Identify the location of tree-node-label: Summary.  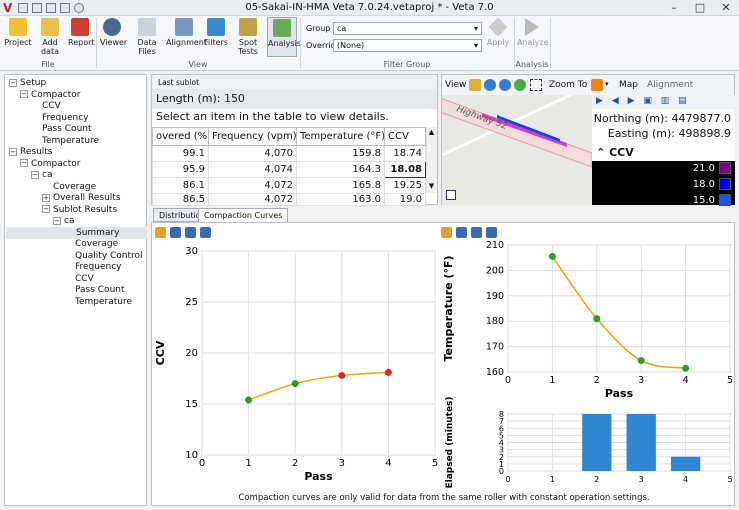
(98, 232).